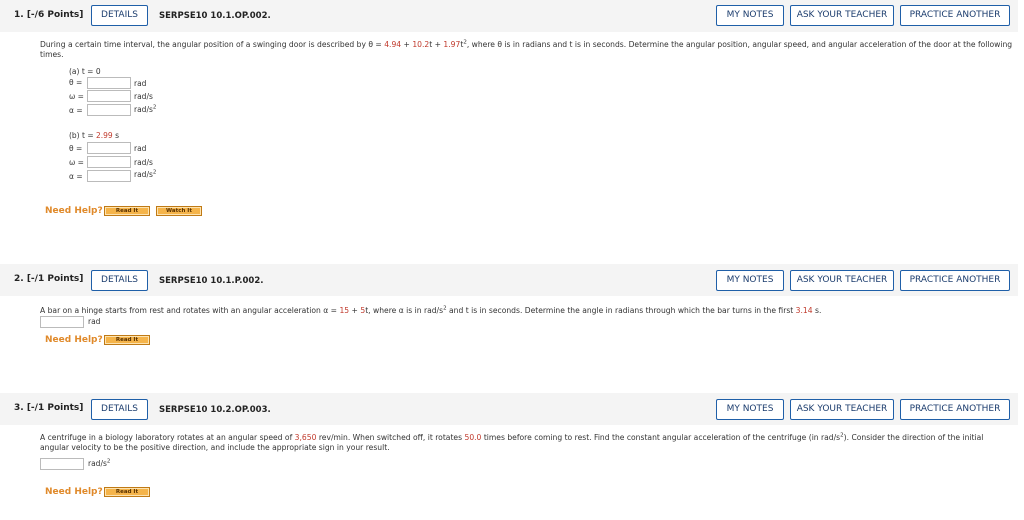 The height and width of the screenshot is (520, 1024). I want to click on part-b-theta-input, so click(109, 148).